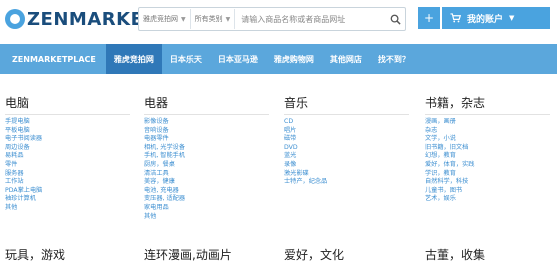  I want to click on category-link: 服务器, so click(67, 174).